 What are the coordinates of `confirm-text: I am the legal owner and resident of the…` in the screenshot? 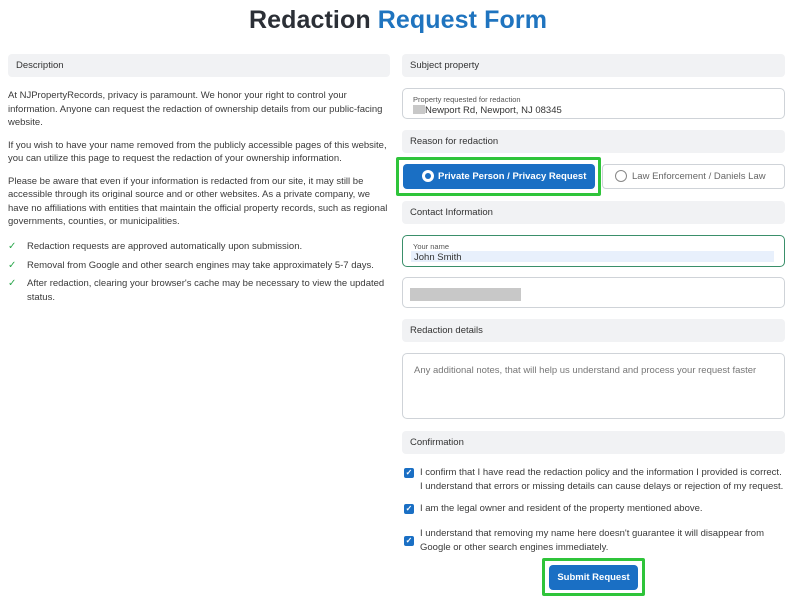 It's located at (561, 508).